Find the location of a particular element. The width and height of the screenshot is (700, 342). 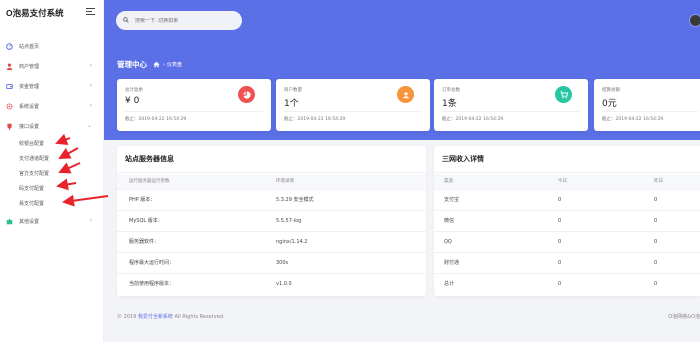

subitem-cashier-config: 收银台配置 is located at coordinates (51, 143).